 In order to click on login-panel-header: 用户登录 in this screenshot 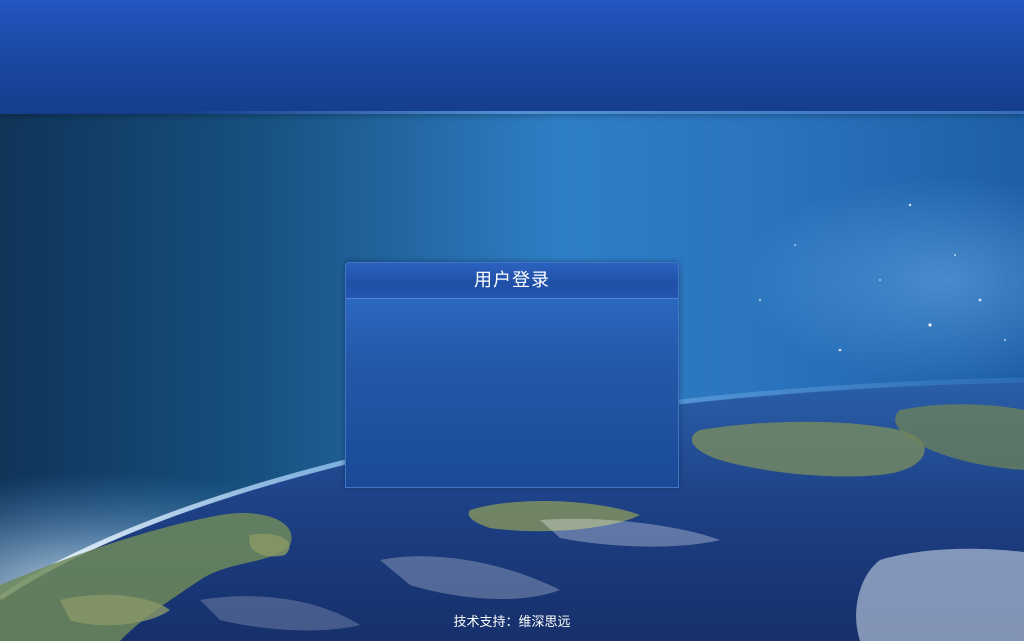, I will do `click(512, 281)`.